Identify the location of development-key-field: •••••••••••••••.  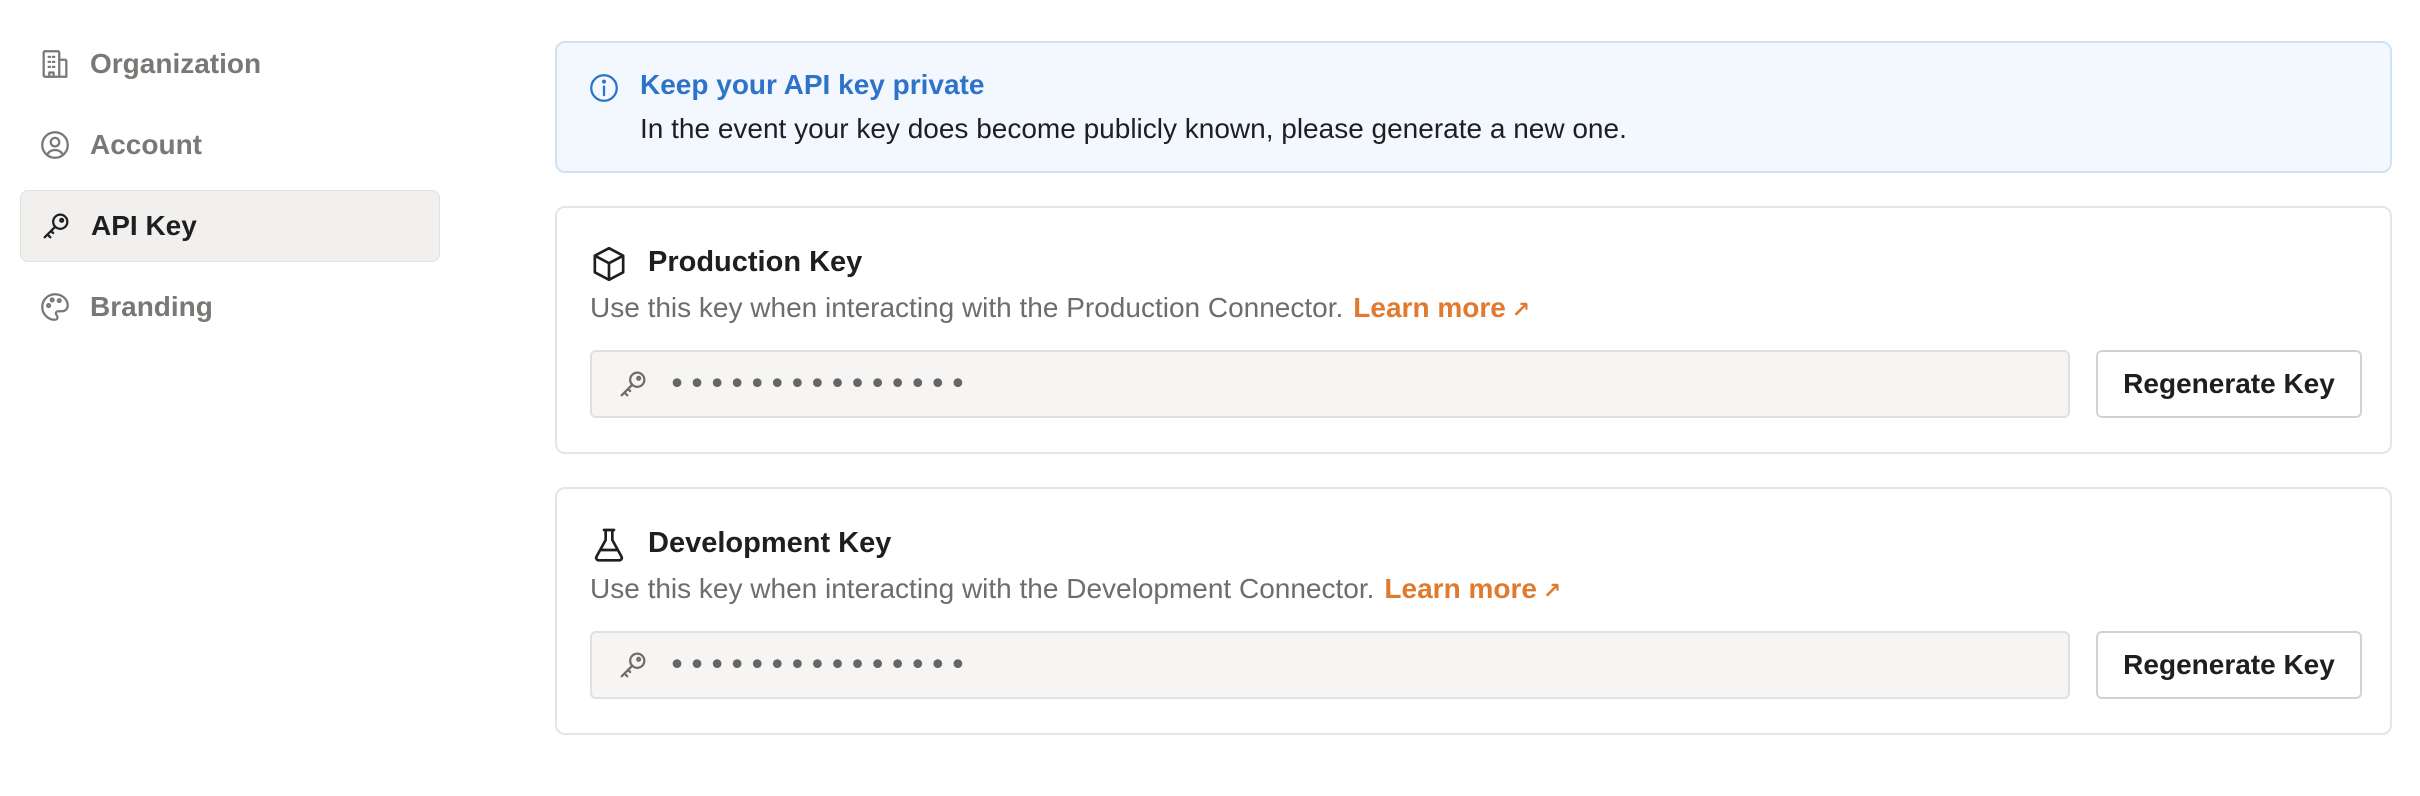
(1330, 665).